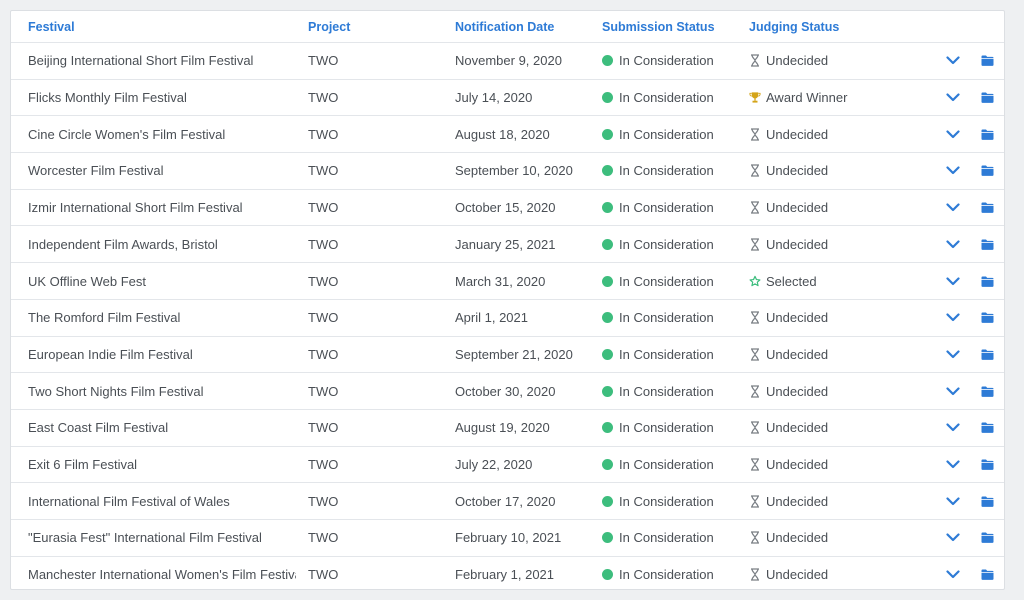 Image resolution: width=1024 pixels, height=600 pixels. Describe the element at coordinates (162, 318) in the screenshot. I see `festival-name: The Romford Film Festival` at that location.